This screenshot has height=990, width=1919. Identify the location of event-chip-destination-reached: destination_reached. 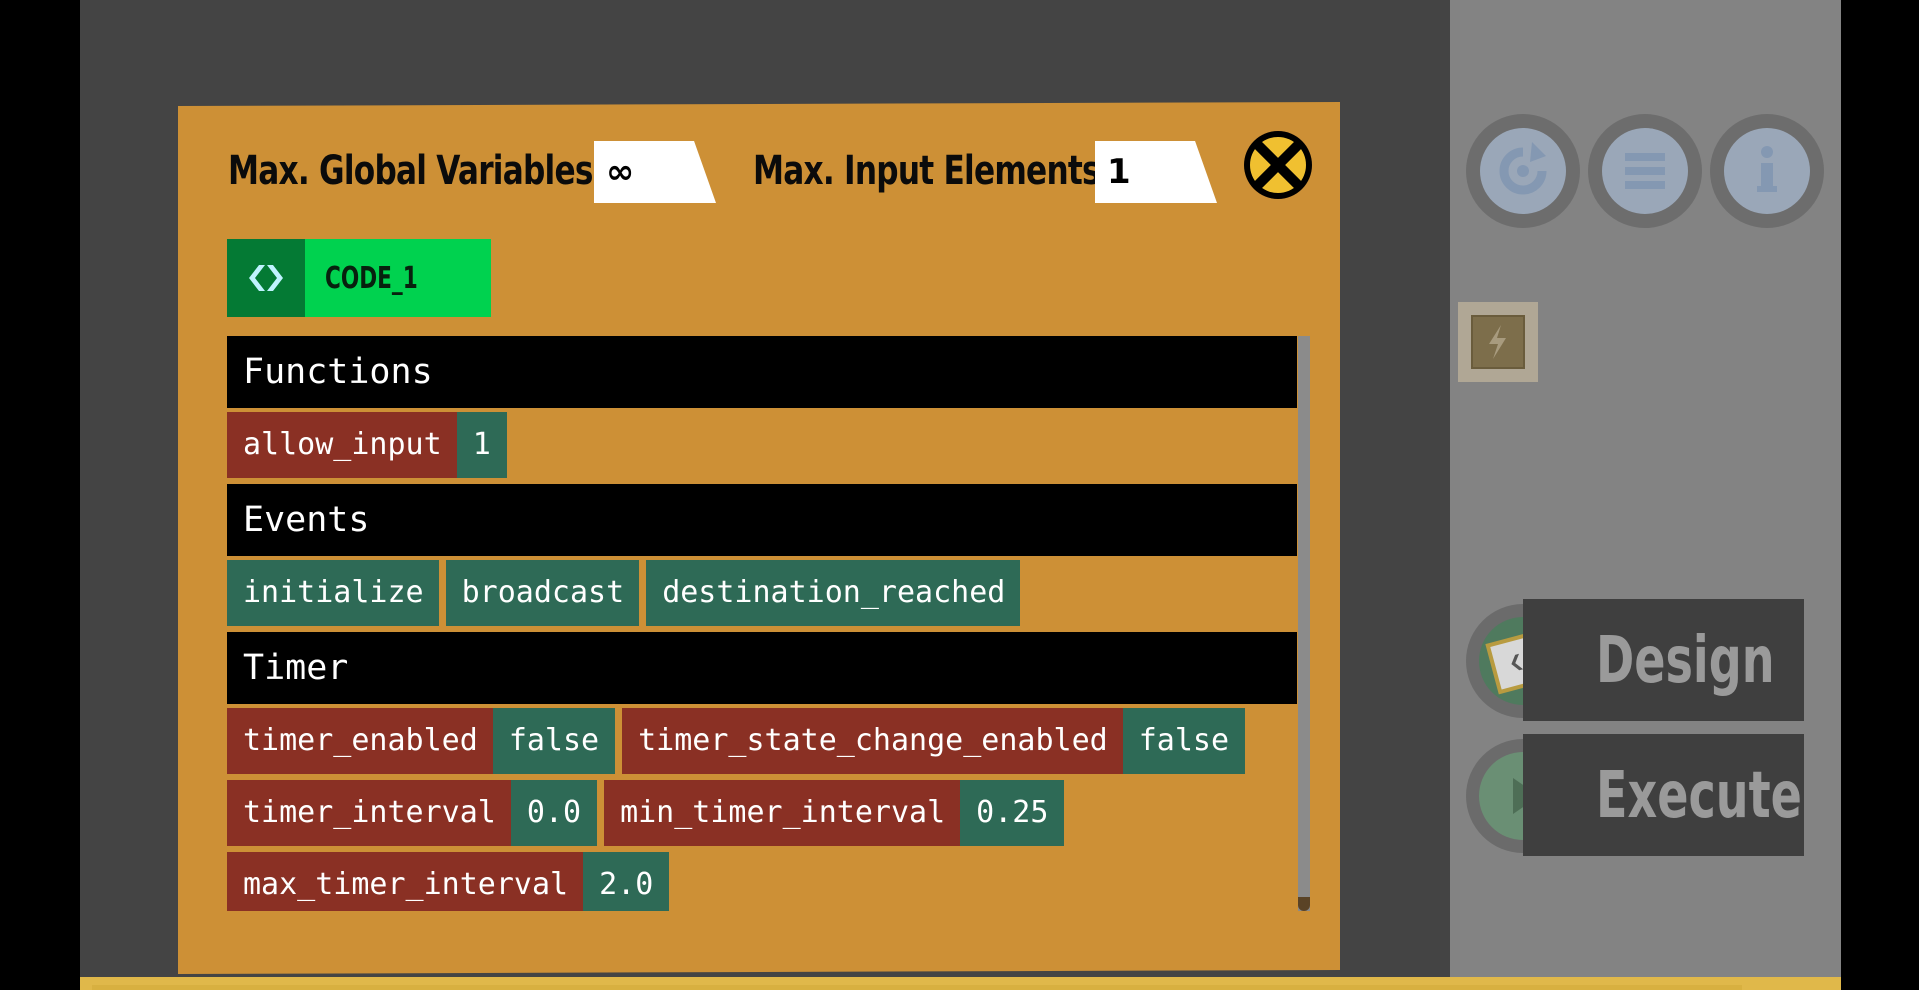
(833, 593).